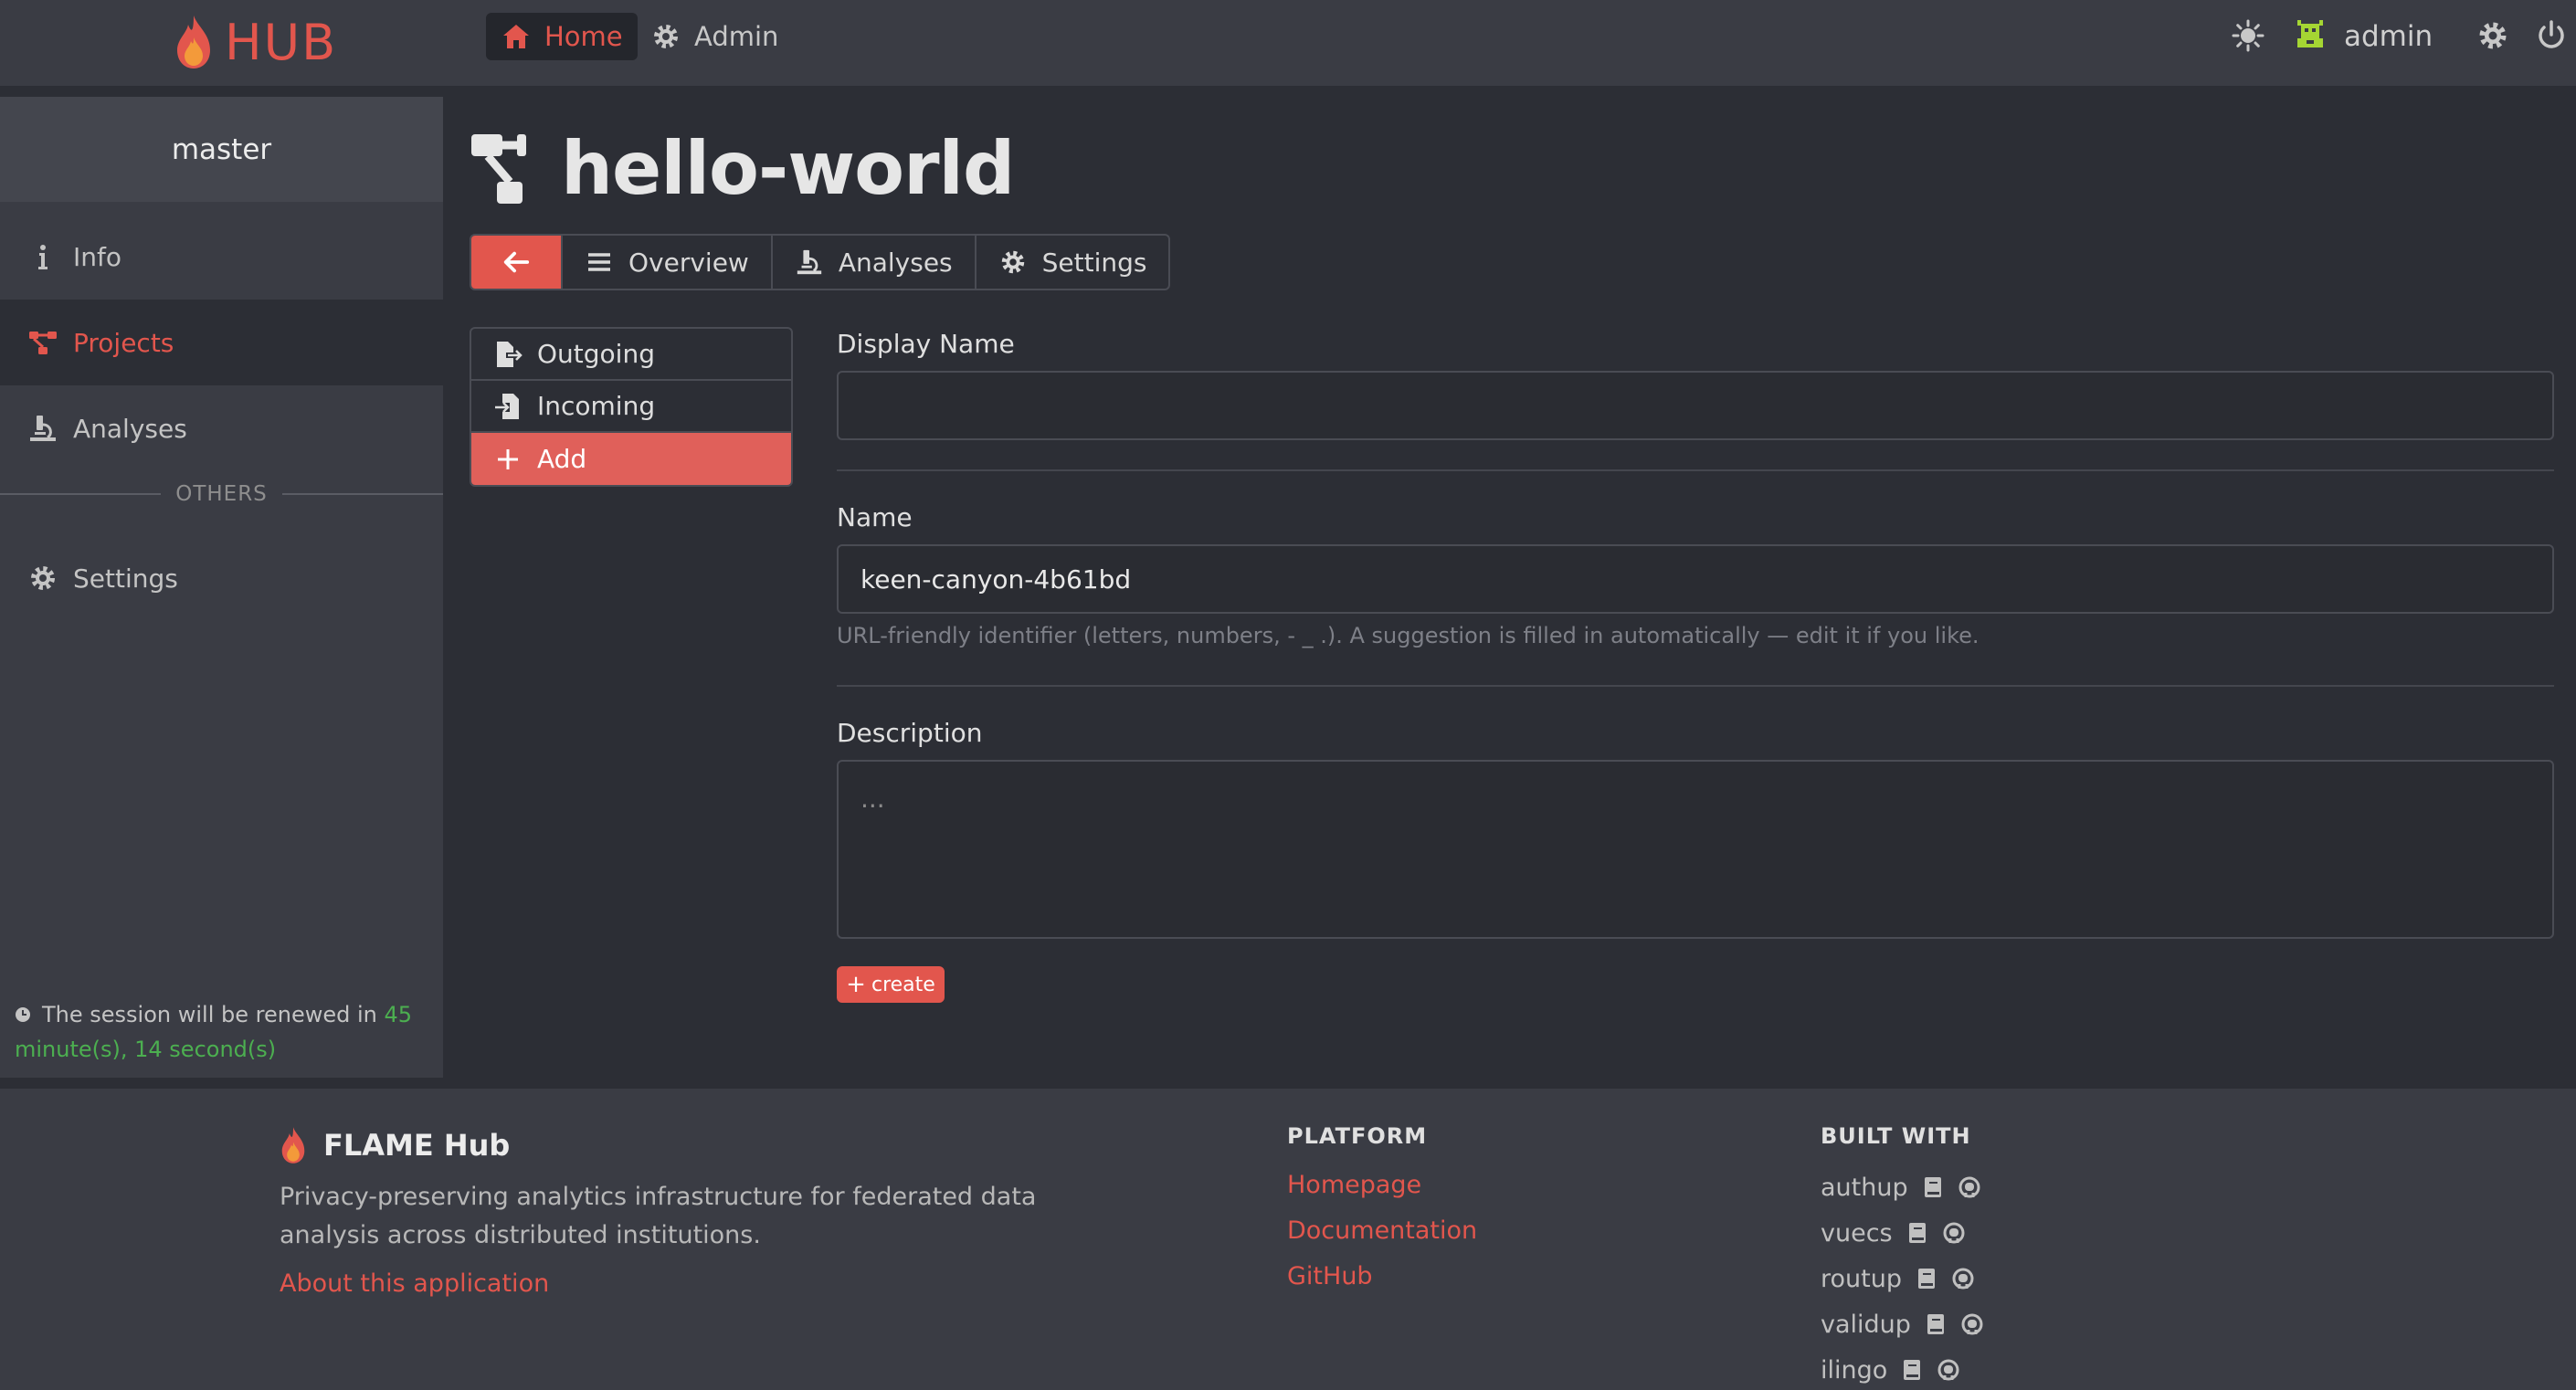 This screenshot has height=1390, width=2576. Describe the element at coordinates (2248, 35) in the screenshot. I see `theme-toggle-sun-icon` at that location.